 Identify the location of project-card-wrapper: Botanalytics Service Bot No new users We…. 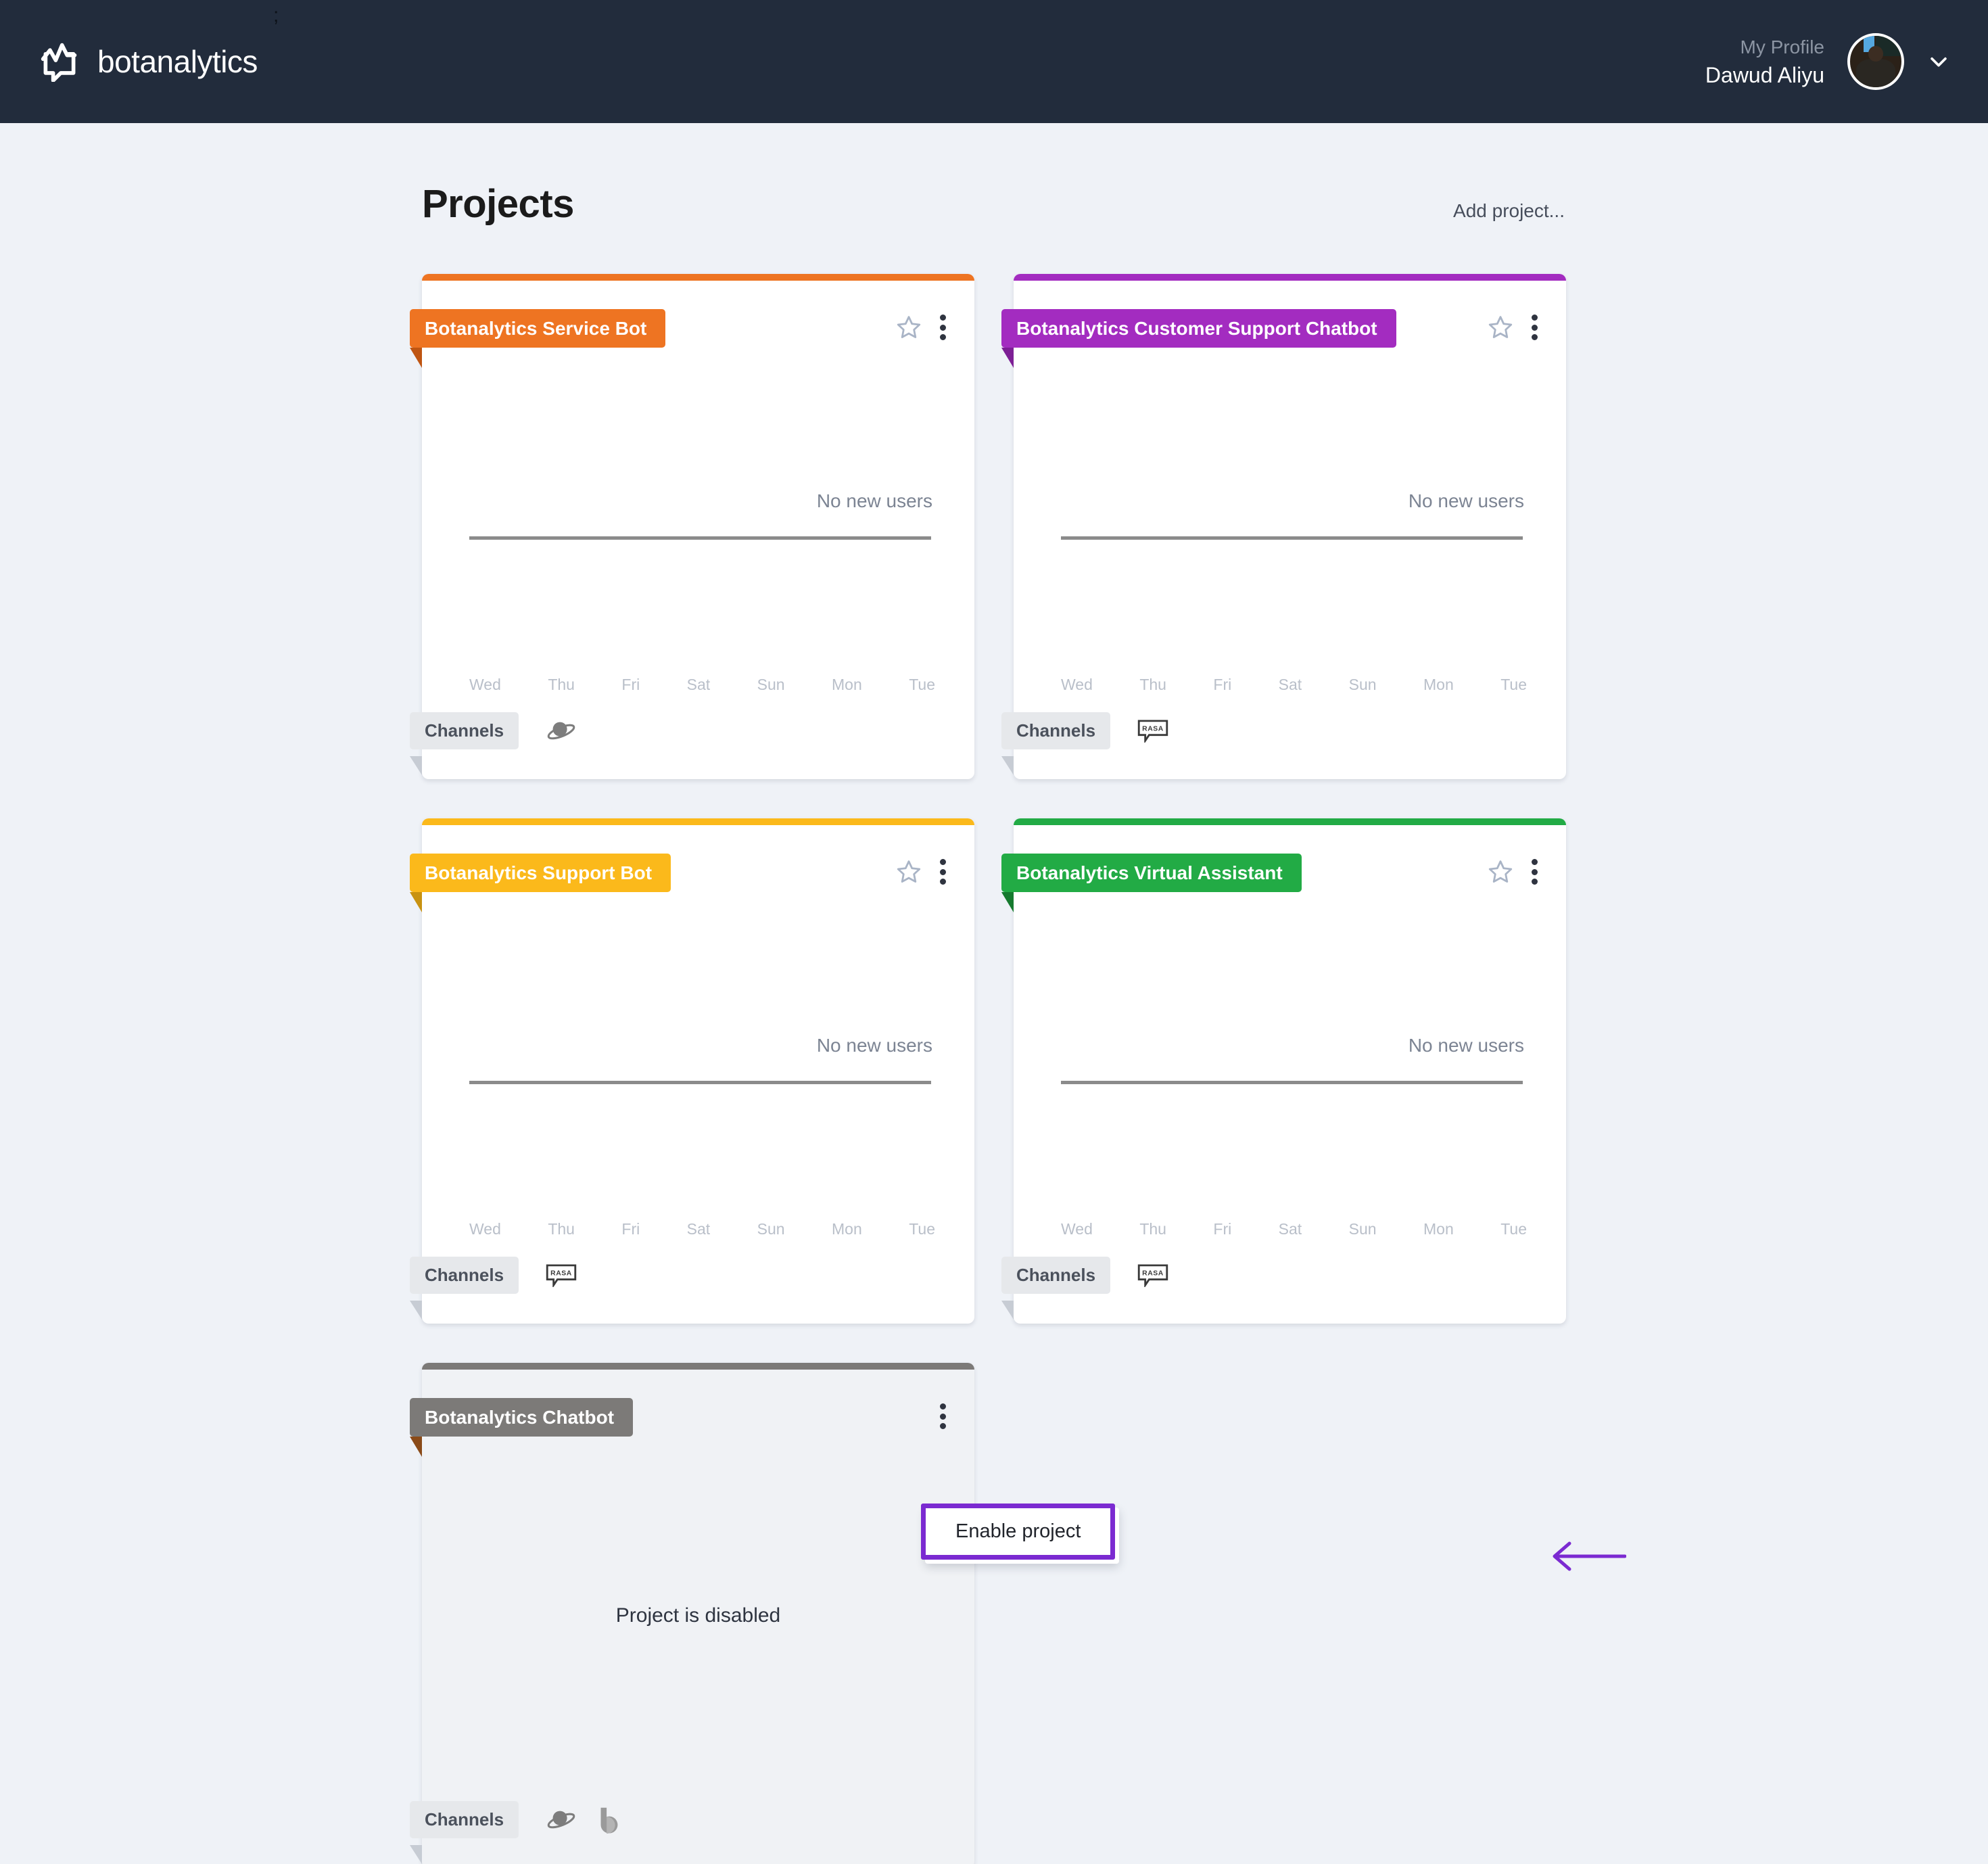
(692, 526).